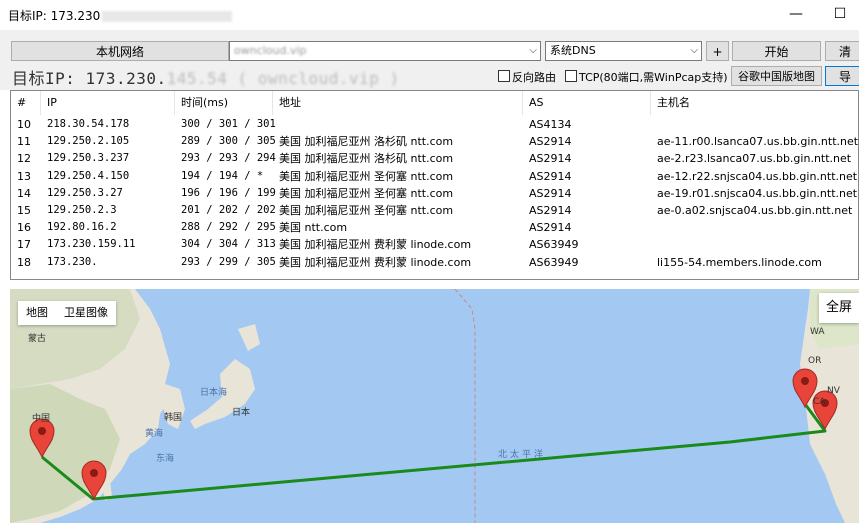 This screenshot has height=523, width=859. Describe the element at coordinates (167, 16) in the screenshot. I see `redacted-host` at that location.